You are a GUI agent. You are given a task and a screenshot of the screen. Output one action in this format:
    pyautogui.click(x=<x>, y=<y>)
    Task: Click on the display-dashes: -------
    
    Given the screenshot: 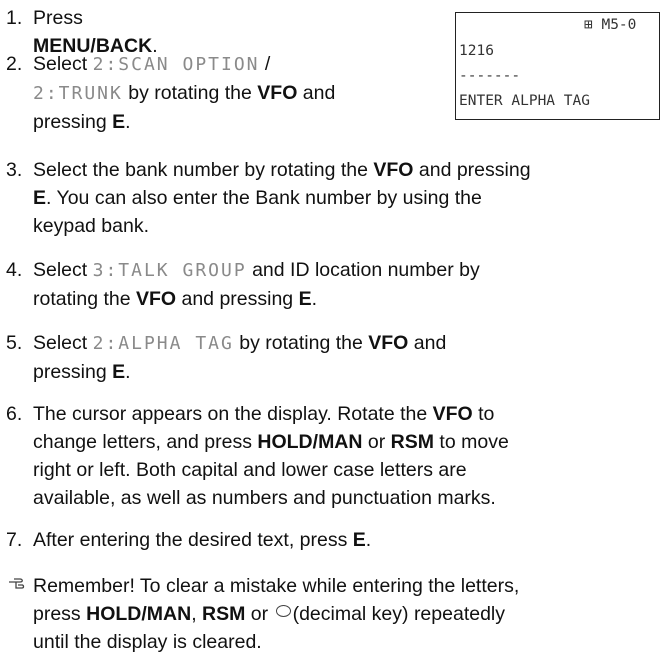 What is the action you would take?
    pyautogui.click(x=490, y=76)
    